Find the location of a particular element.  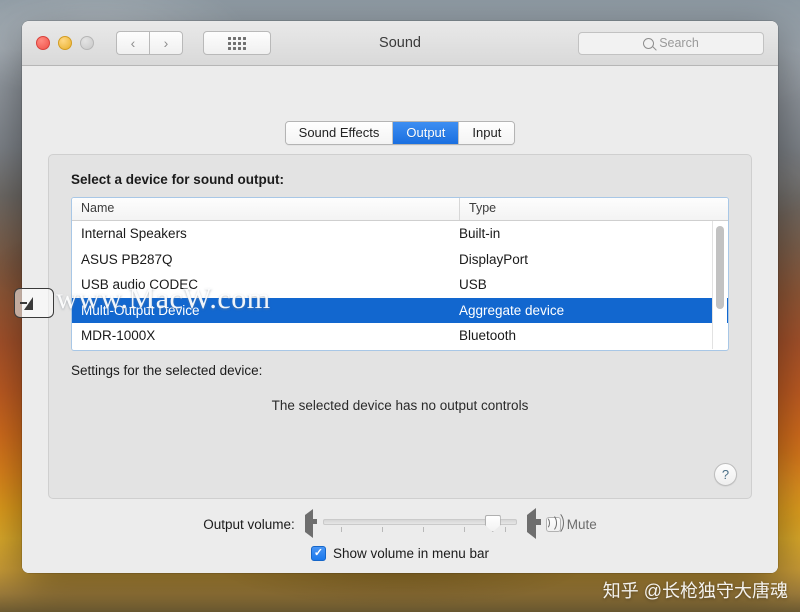

column-header-type: Type is located at coordinates (478, 209).